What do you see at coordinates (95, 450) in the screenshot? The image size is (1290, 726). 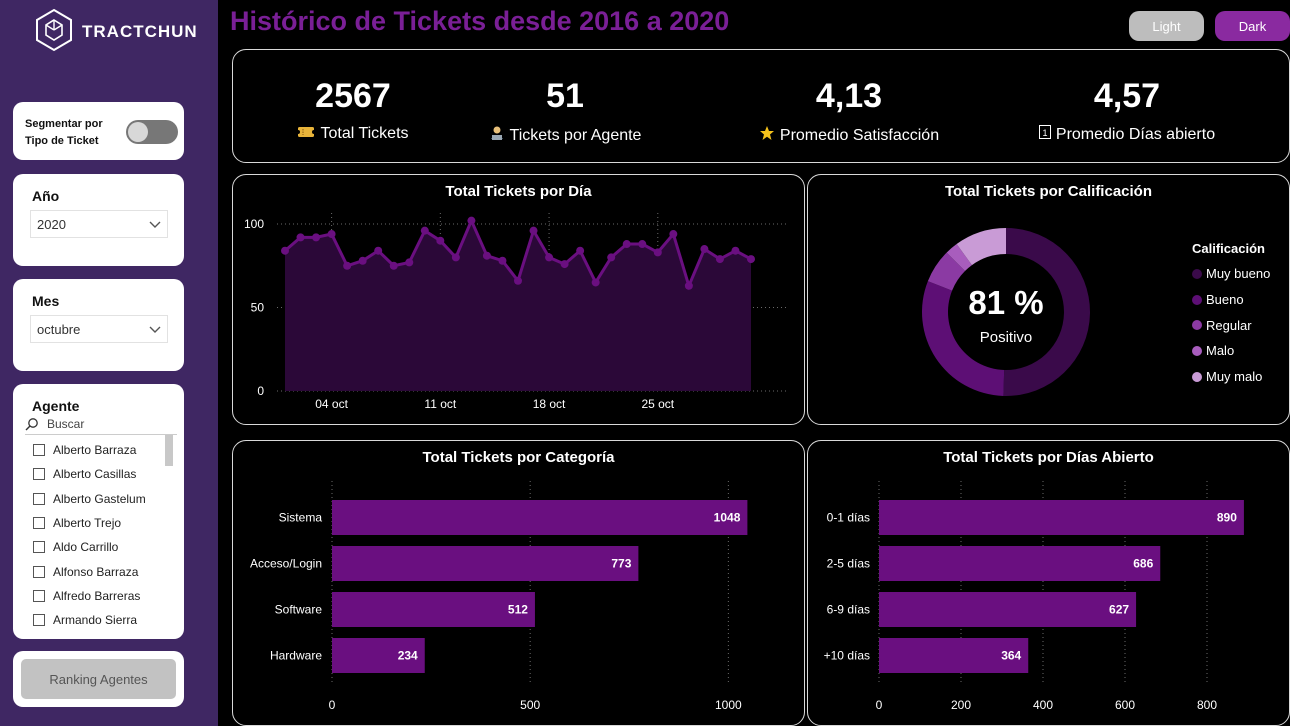 I see `agent-name: Alberto Barraza` at bounding box center [95, 450].